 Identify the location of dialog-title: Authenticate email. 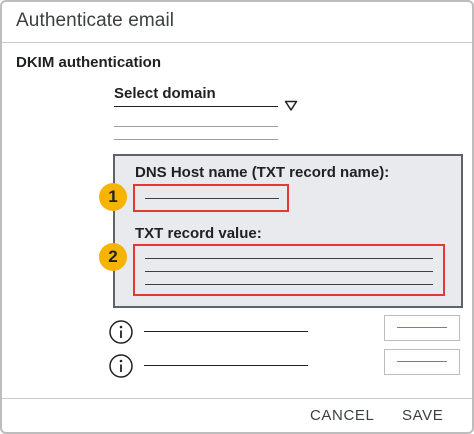
(95, 20).